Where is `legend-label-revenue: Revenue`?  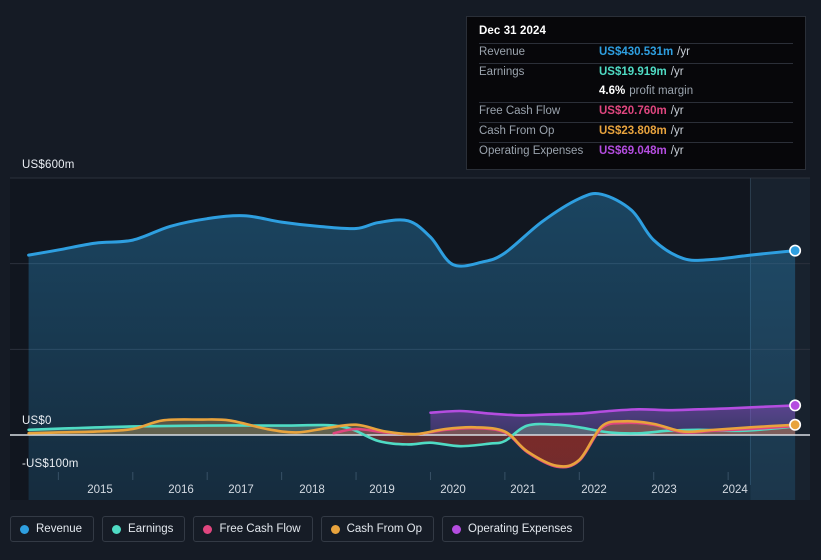 legend-label-revenue: Revenue is located at coordinates (59, 529).